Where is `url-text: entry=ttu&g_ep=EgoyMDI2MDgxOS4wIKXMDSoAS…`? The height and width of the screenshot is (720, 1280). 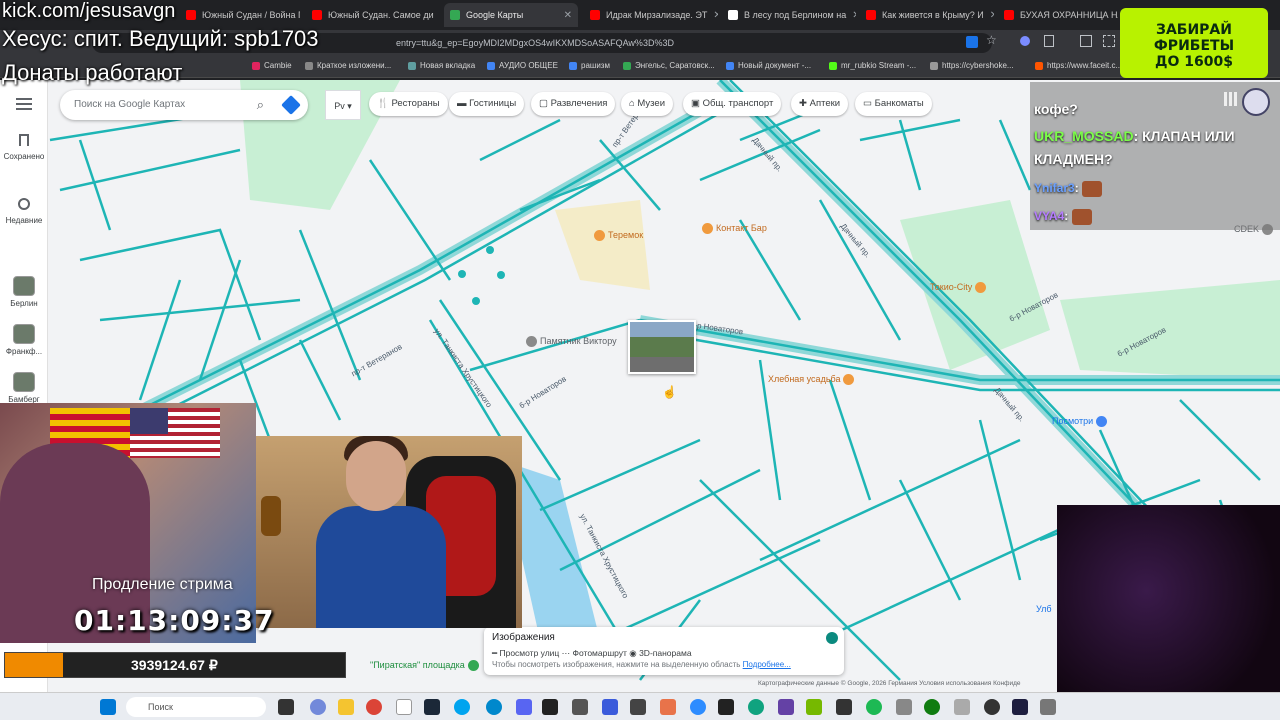 url-text: entry=ttu&g_ep=EgoyMDI2MDgxOS4wIKXMDSoAS… is located at coordinates (535, 43).